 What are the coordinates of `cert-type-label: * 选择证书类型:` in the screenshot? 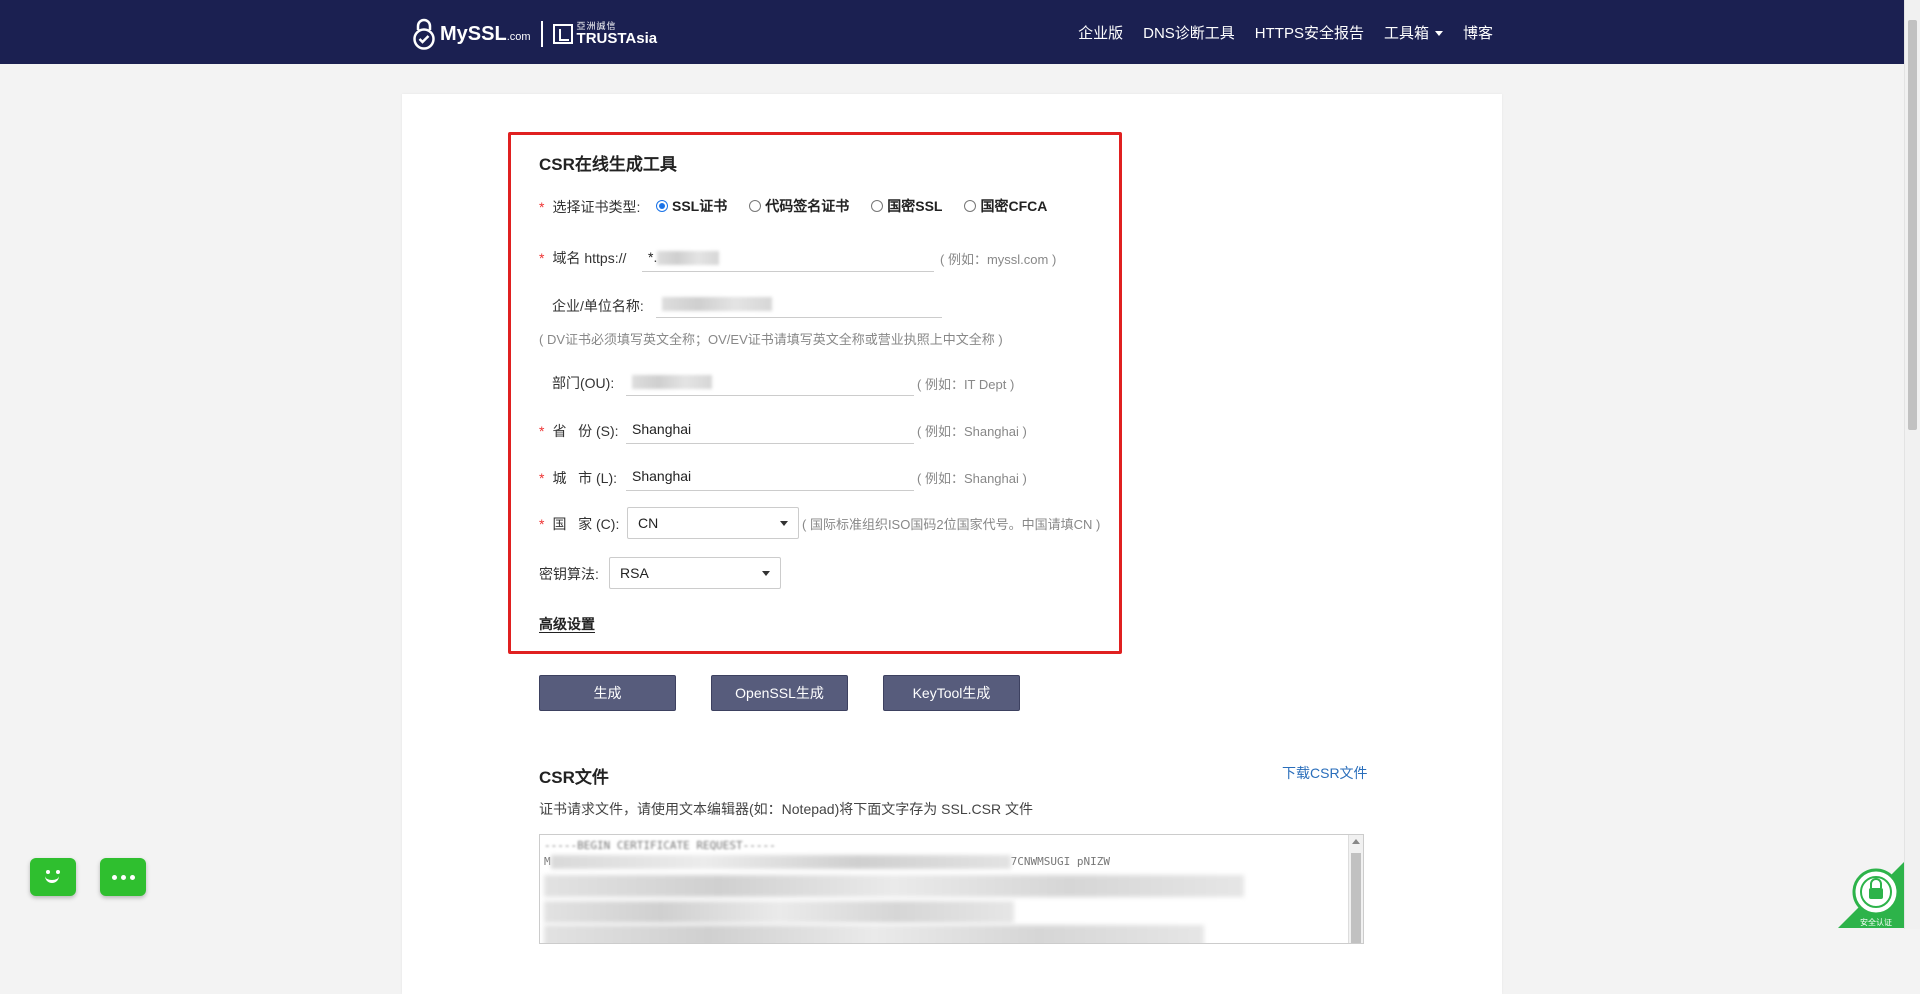 It's located at (590, 207).